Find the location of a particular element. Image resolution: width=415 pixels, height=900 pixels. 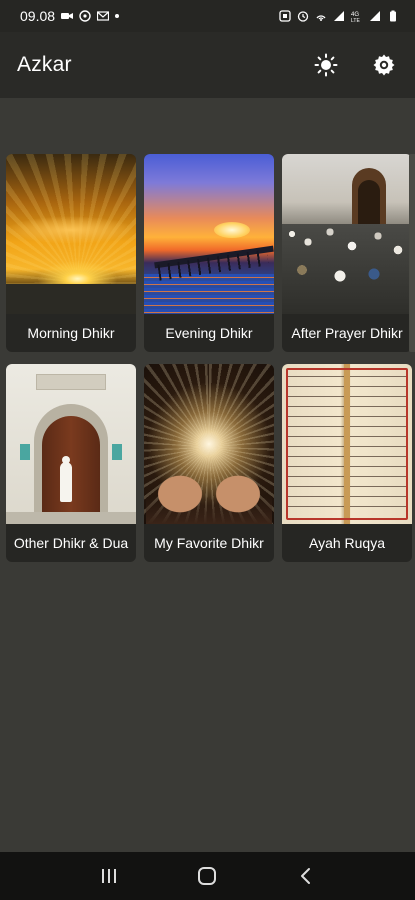

next-card-peek is located at coordinates (412, 253).